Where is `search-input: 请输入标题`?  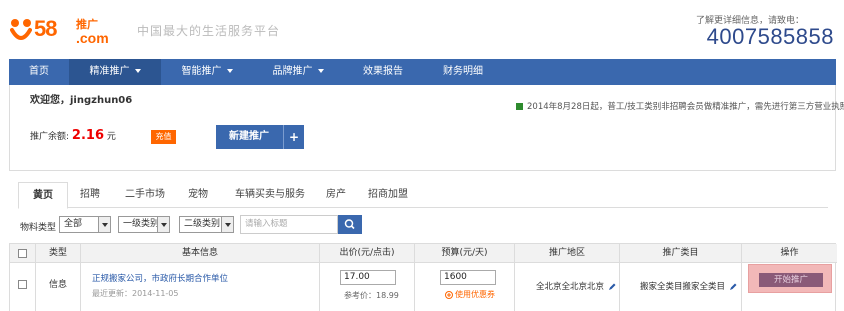 search-input: 请输入标题 is located at coordinates (289, 224).